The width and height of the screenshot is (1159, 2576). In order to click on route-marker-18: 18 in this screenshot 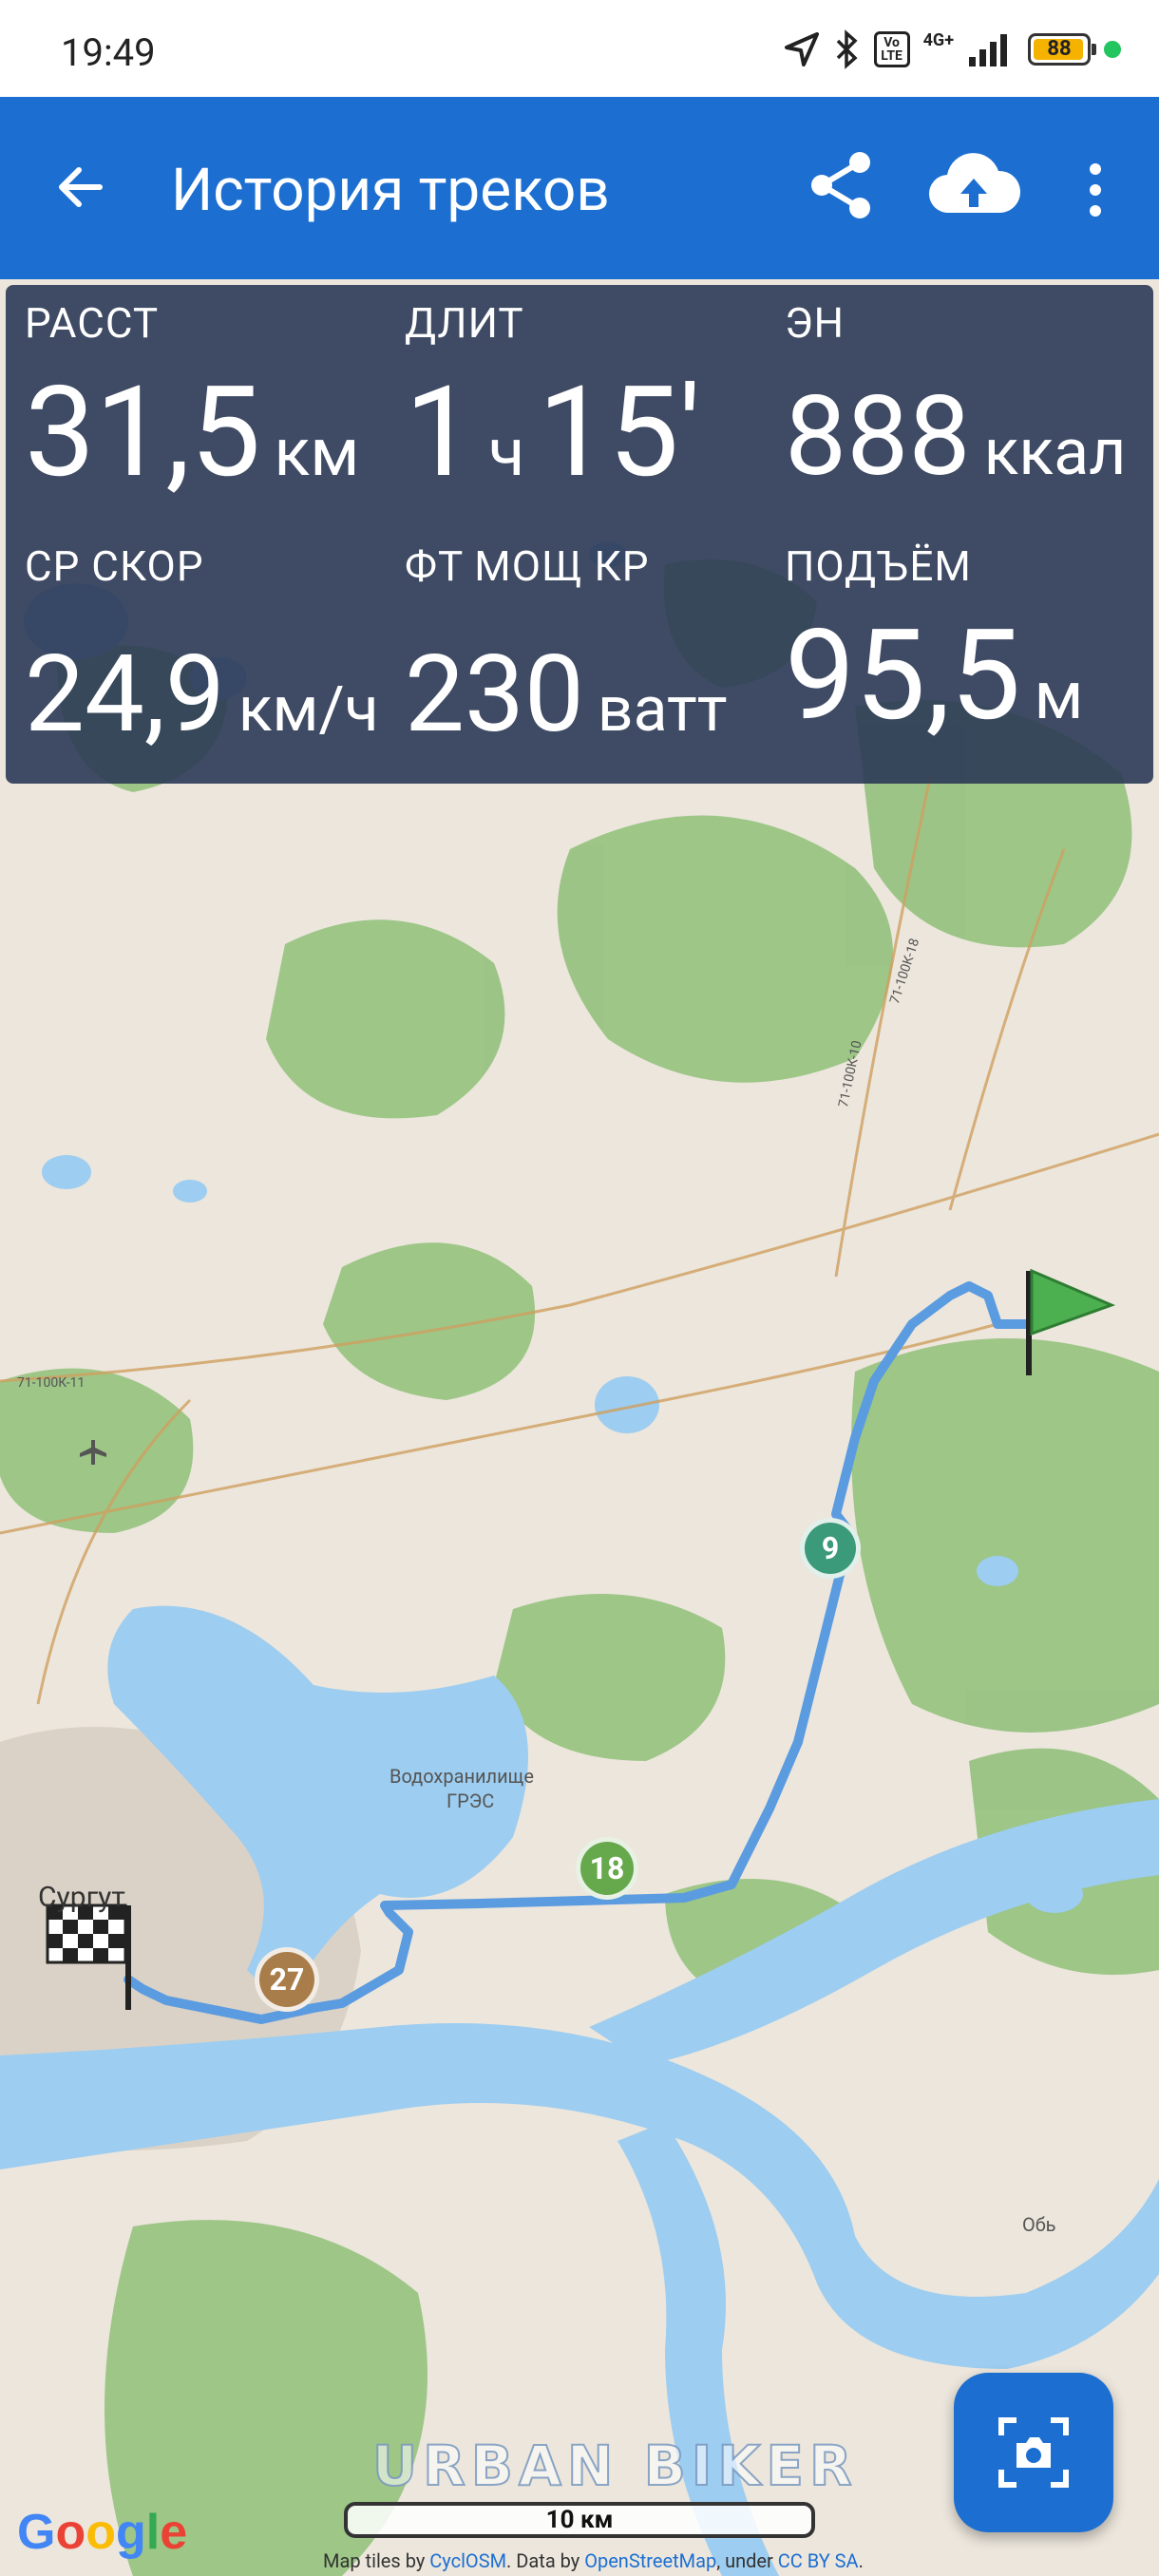, I will do `click(607, 1868)`.